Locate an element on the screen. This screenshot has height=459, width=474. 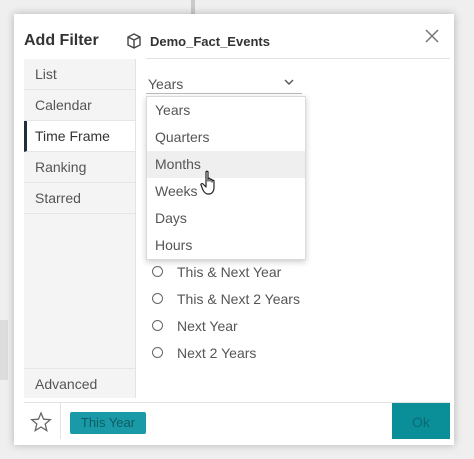
close-icon is located at coordinates (432, 36).